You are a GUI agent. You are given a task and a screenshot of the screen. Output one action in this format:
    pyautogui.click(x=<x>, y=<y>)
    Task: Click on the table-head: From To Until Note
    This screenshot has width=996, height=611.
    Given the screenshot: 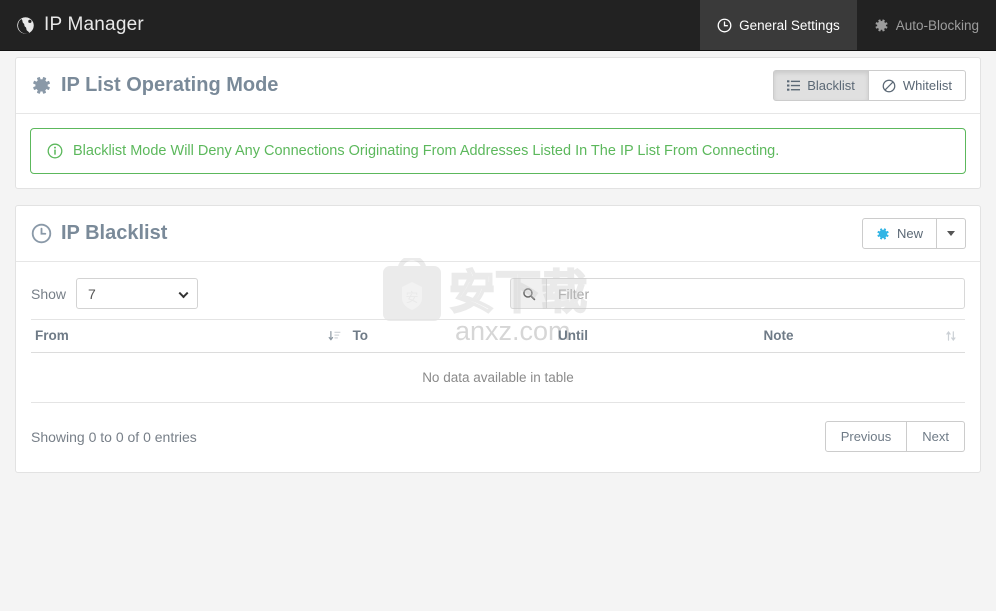 What is the action you would take?
    pyautogui.click(x=498, y=336)
    